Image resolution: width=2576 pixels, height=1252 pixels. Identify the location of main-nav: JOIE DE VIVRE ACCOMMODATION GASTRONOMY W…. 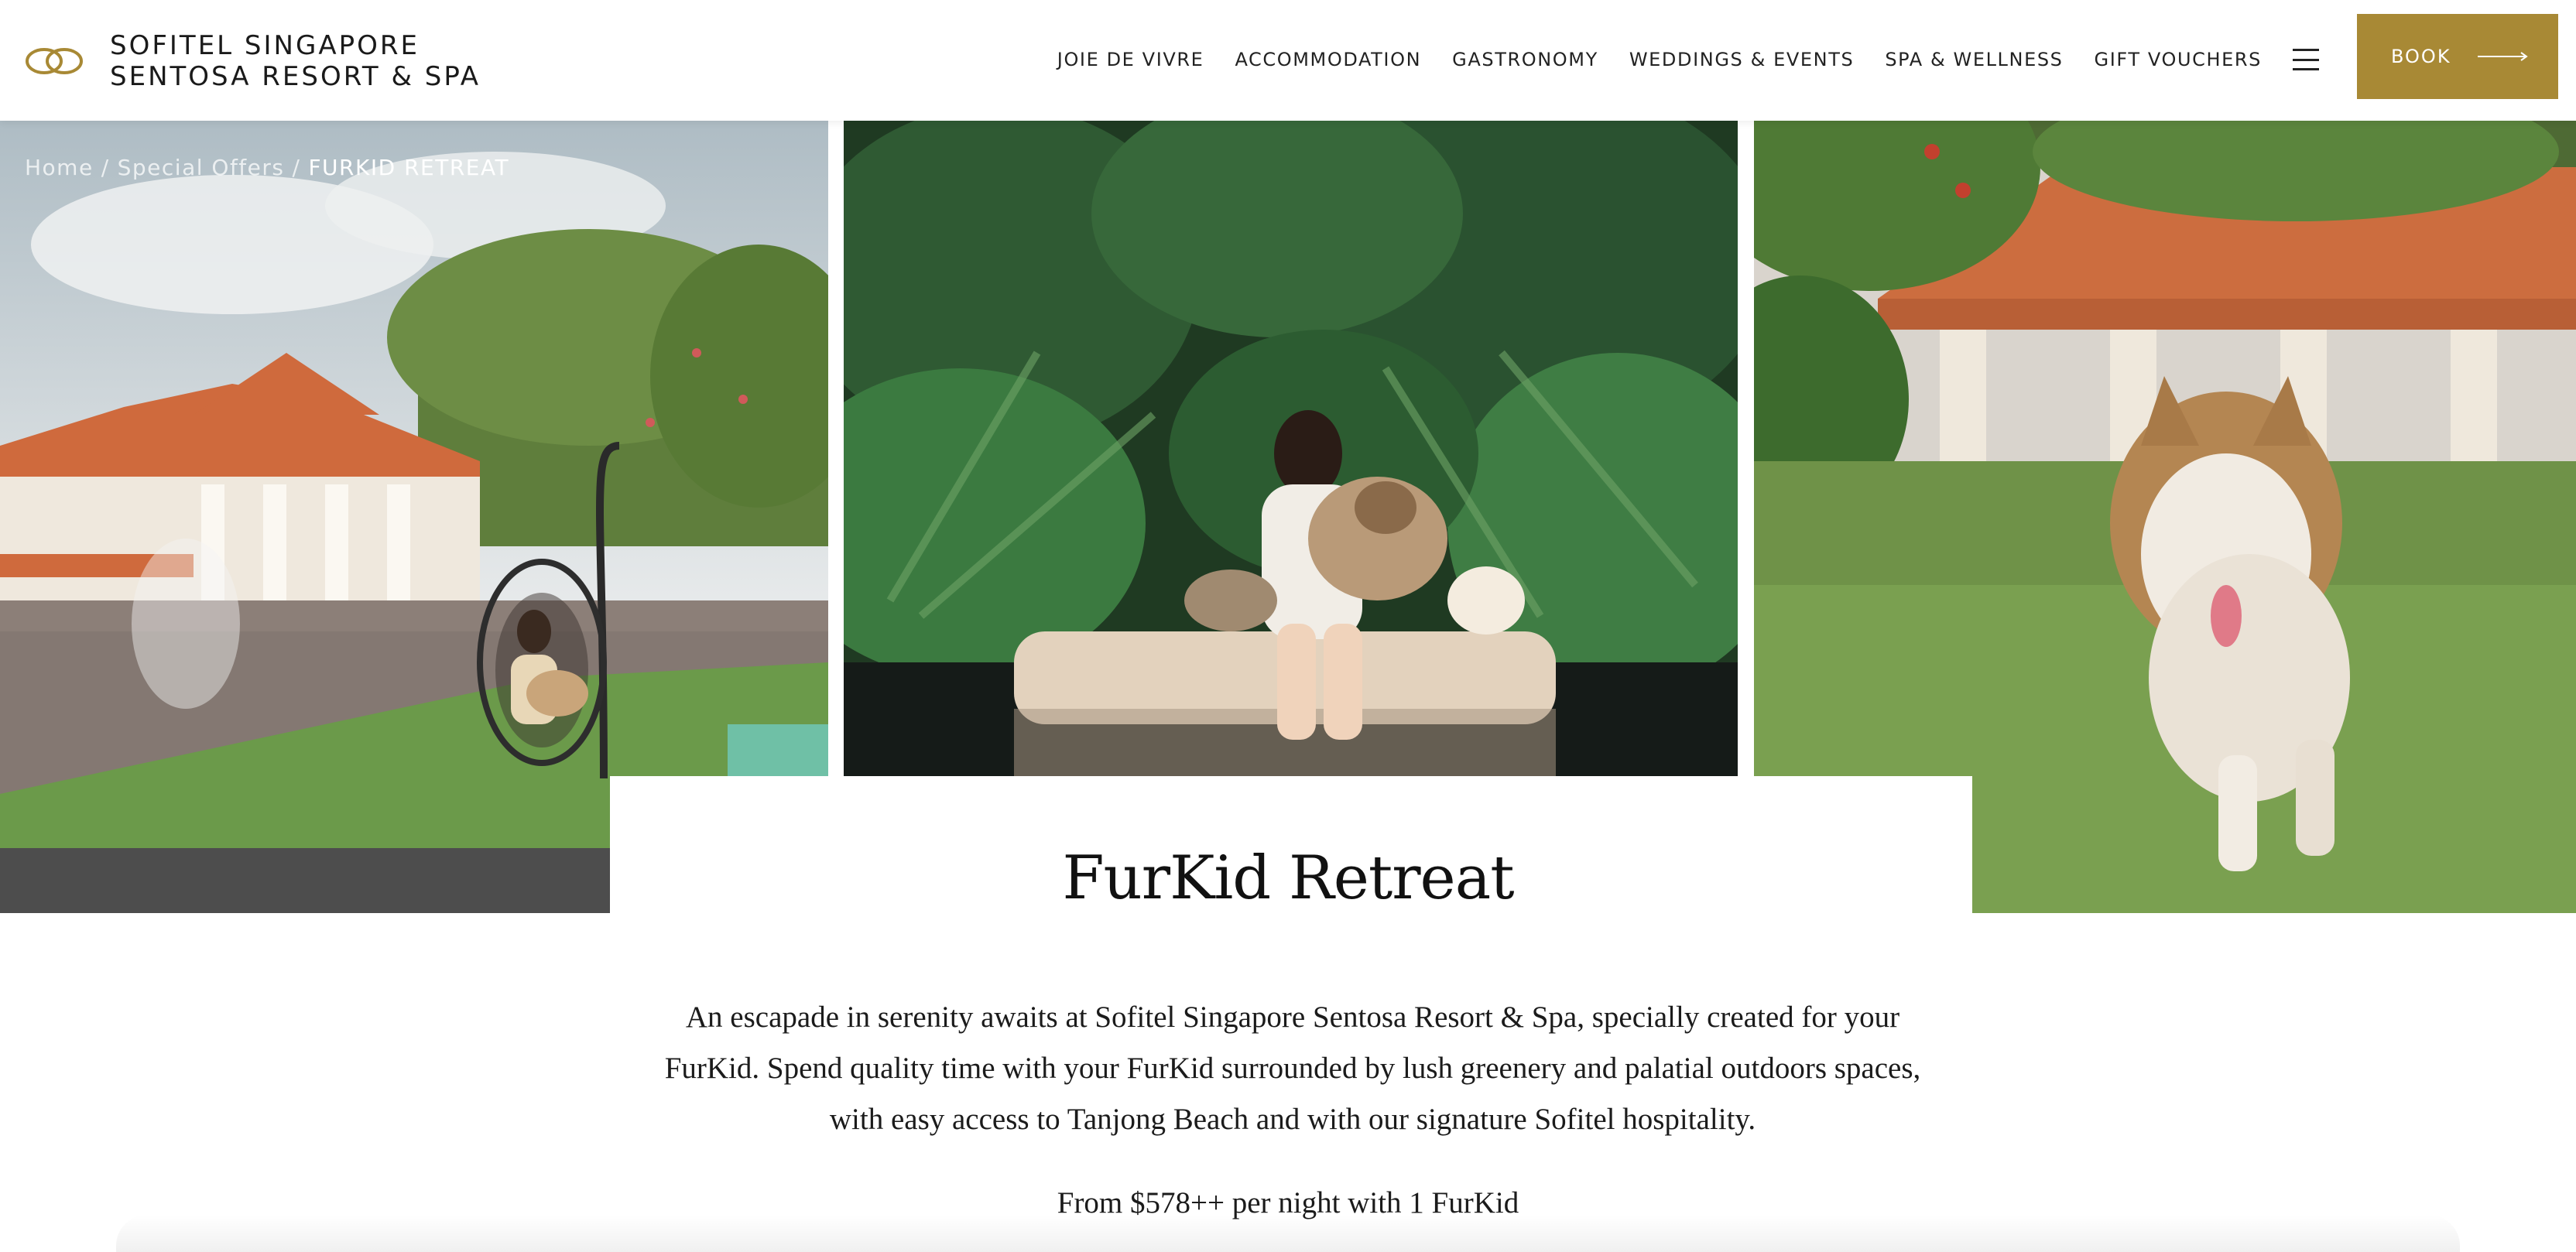
(1707, 59).